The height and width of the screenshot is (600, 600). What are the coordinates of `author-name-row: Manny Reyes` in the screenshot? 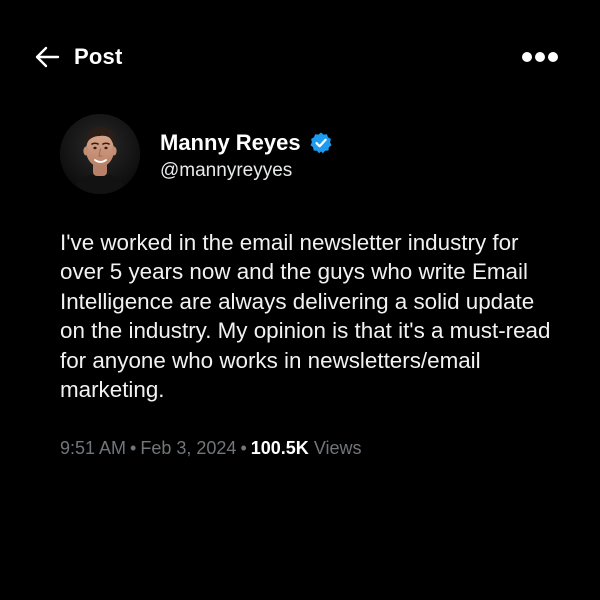 It's located at (246, 143).